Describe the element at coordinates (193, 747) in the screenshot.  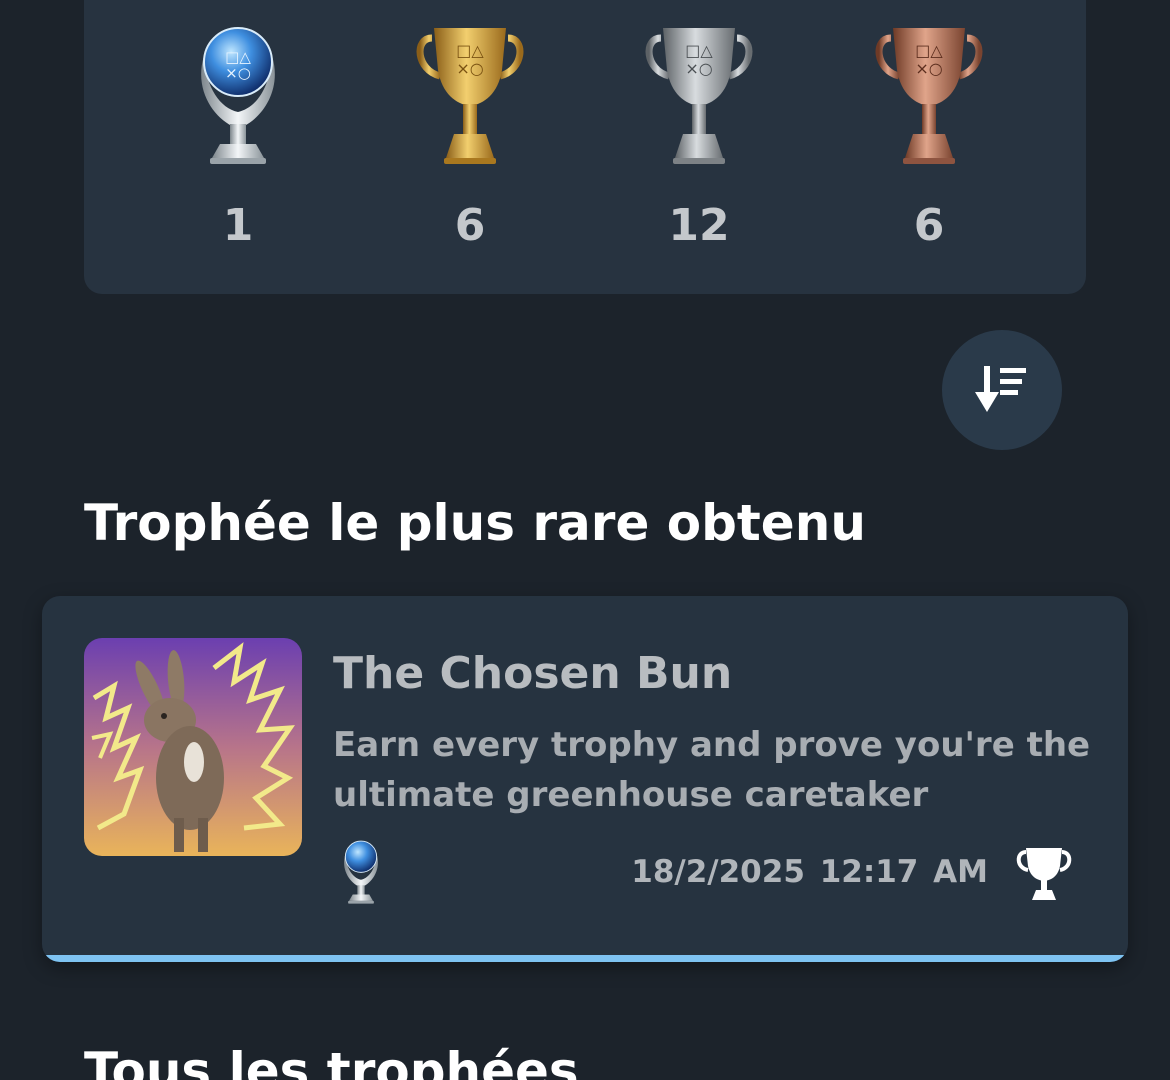
I see `game-artwork` at that location.